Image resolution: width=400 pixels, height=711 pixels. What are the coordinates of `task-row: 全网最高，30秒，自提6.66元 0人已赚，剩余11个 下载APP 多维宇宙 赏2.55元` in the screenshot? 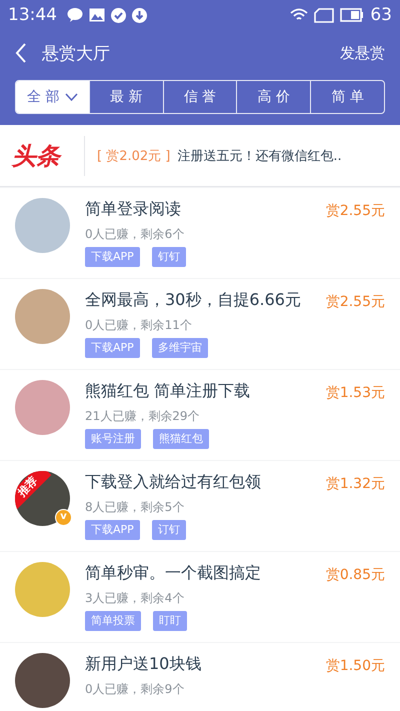 It's located at (200, 324).